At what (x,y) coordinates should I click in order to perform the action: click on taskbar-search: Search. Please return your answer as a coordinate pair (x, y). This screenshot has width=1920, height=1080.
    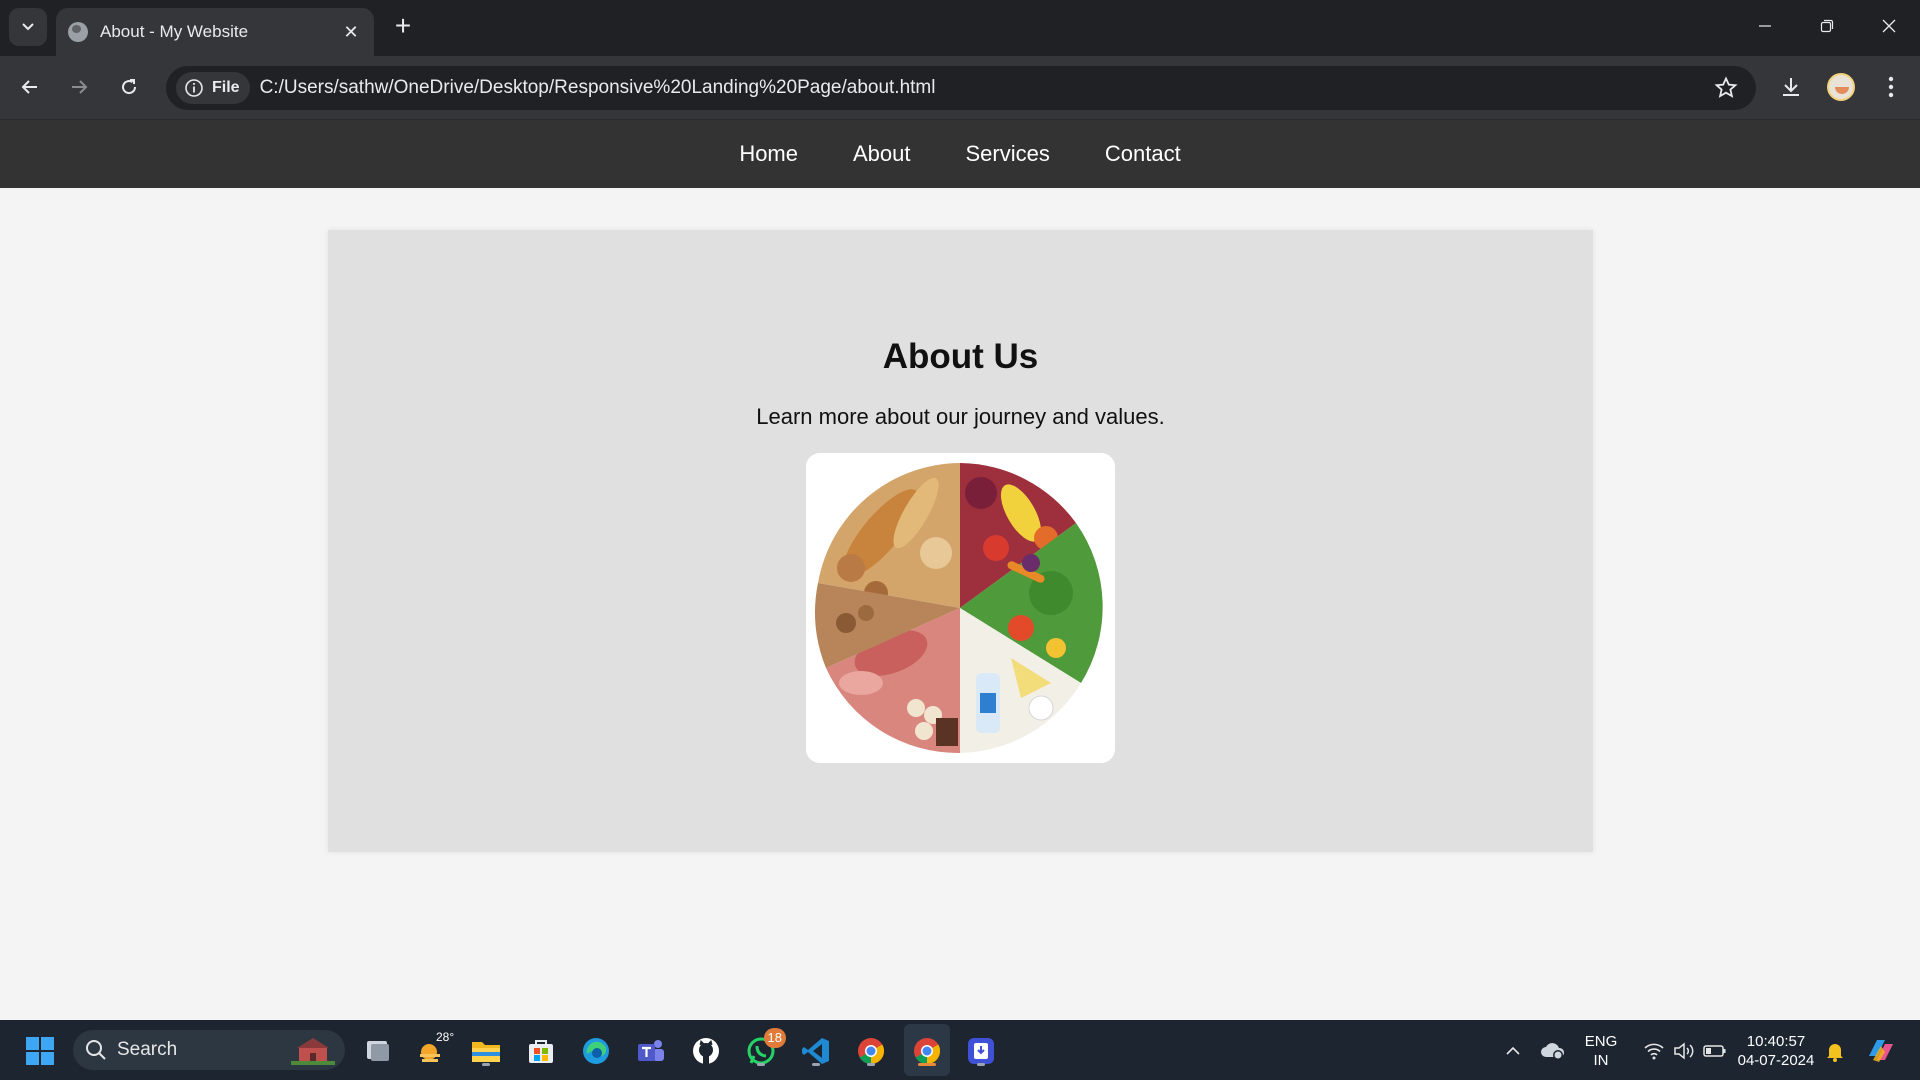
    Looking at the image, I should click on (209, 1050).